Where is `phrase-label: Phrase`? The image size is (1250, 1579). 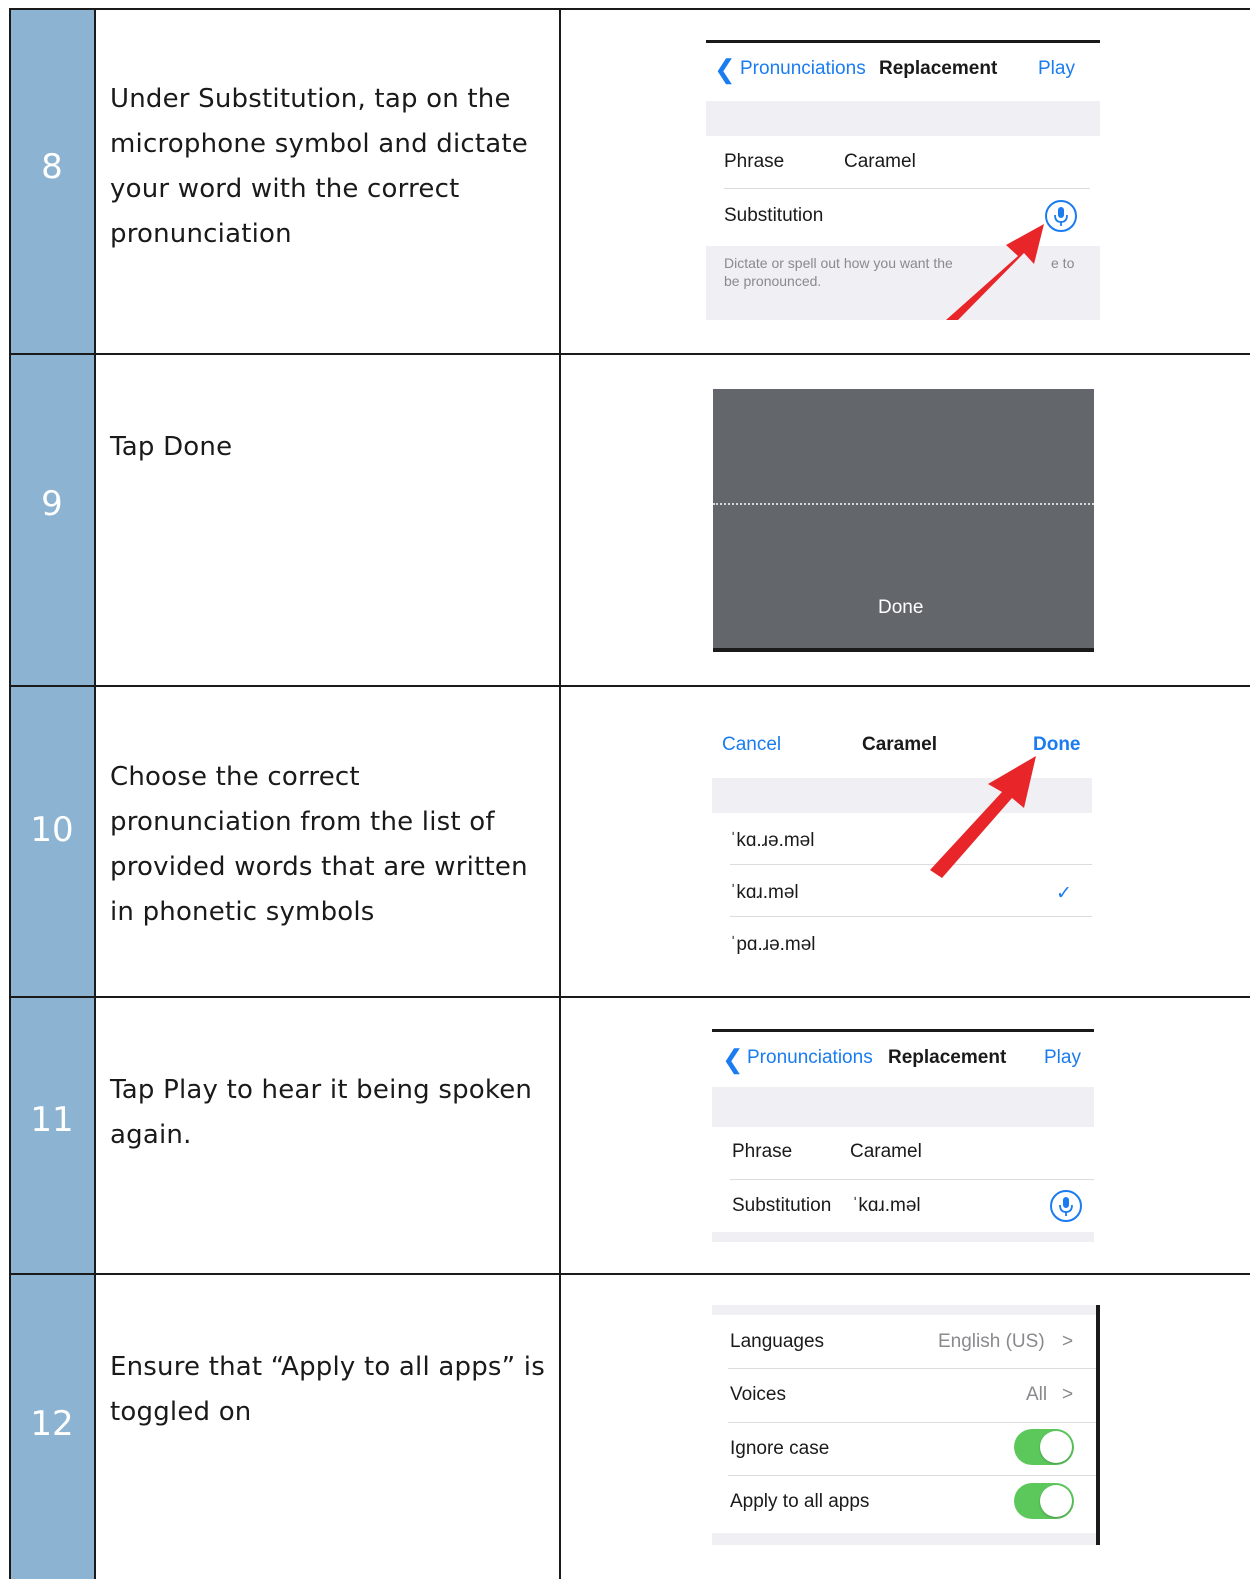
phrase-label: Phrase is located at coordinates (762, 1151).